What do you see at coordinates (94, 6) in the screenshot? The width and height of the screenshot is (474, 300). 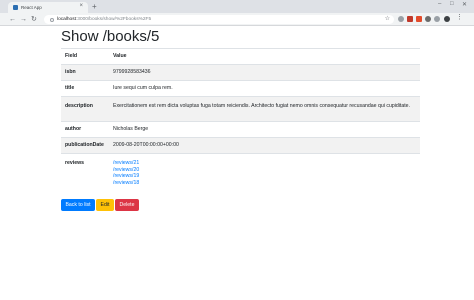 I see `new-tab-button: +` at bounding box center [94, 6].